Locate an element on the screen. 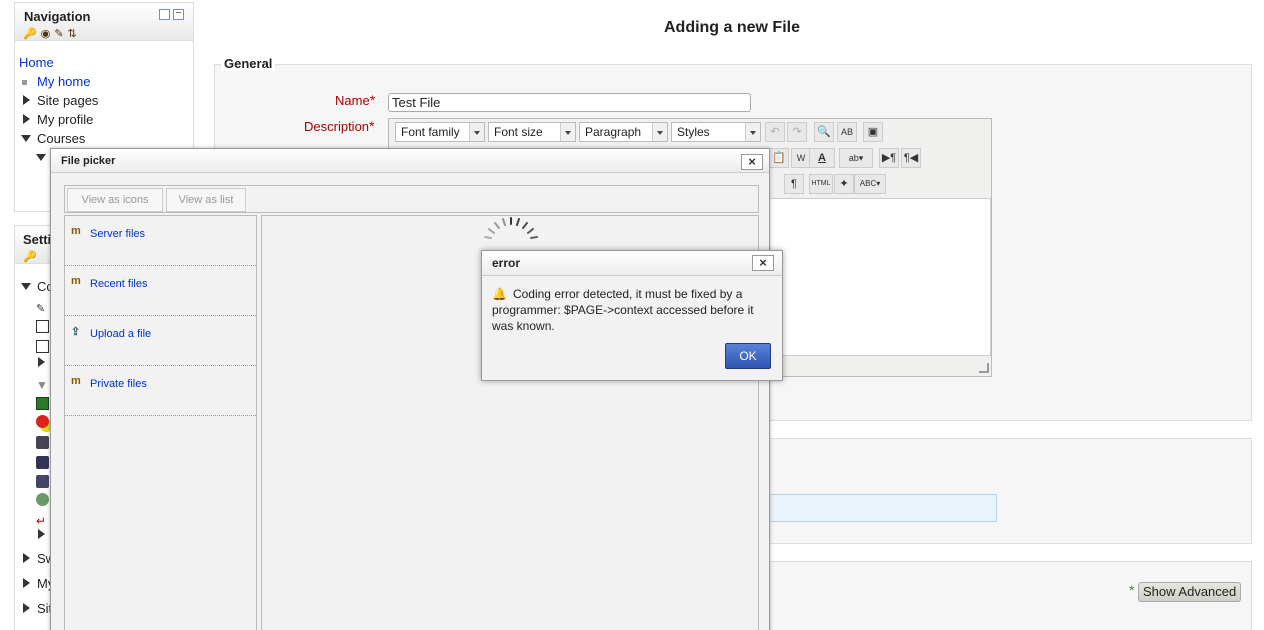 The height and width of the screenshot is (630, 1264). configure-icon: ✎ is located at coordinates (58, 33).